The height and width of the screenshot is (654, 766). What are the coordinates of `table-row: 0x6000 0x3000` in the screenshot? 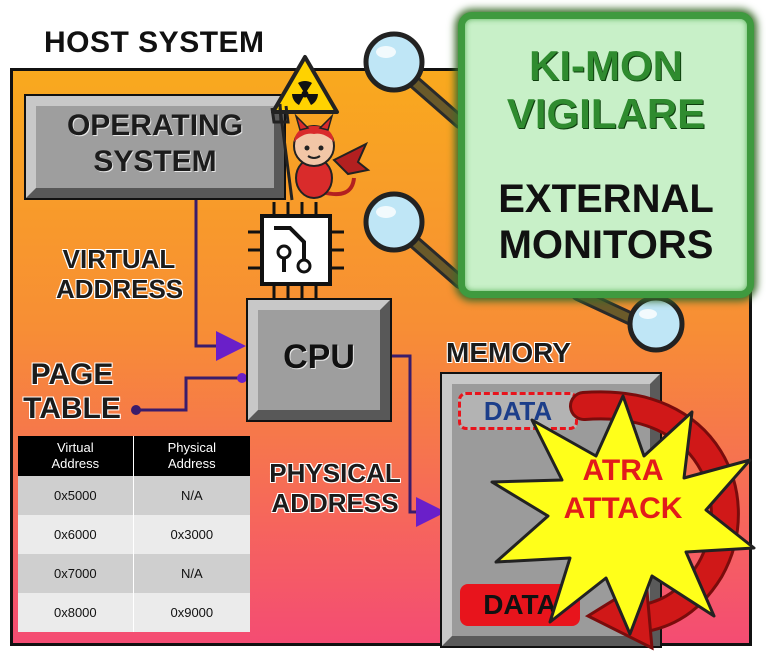 It's located at (134, 534).